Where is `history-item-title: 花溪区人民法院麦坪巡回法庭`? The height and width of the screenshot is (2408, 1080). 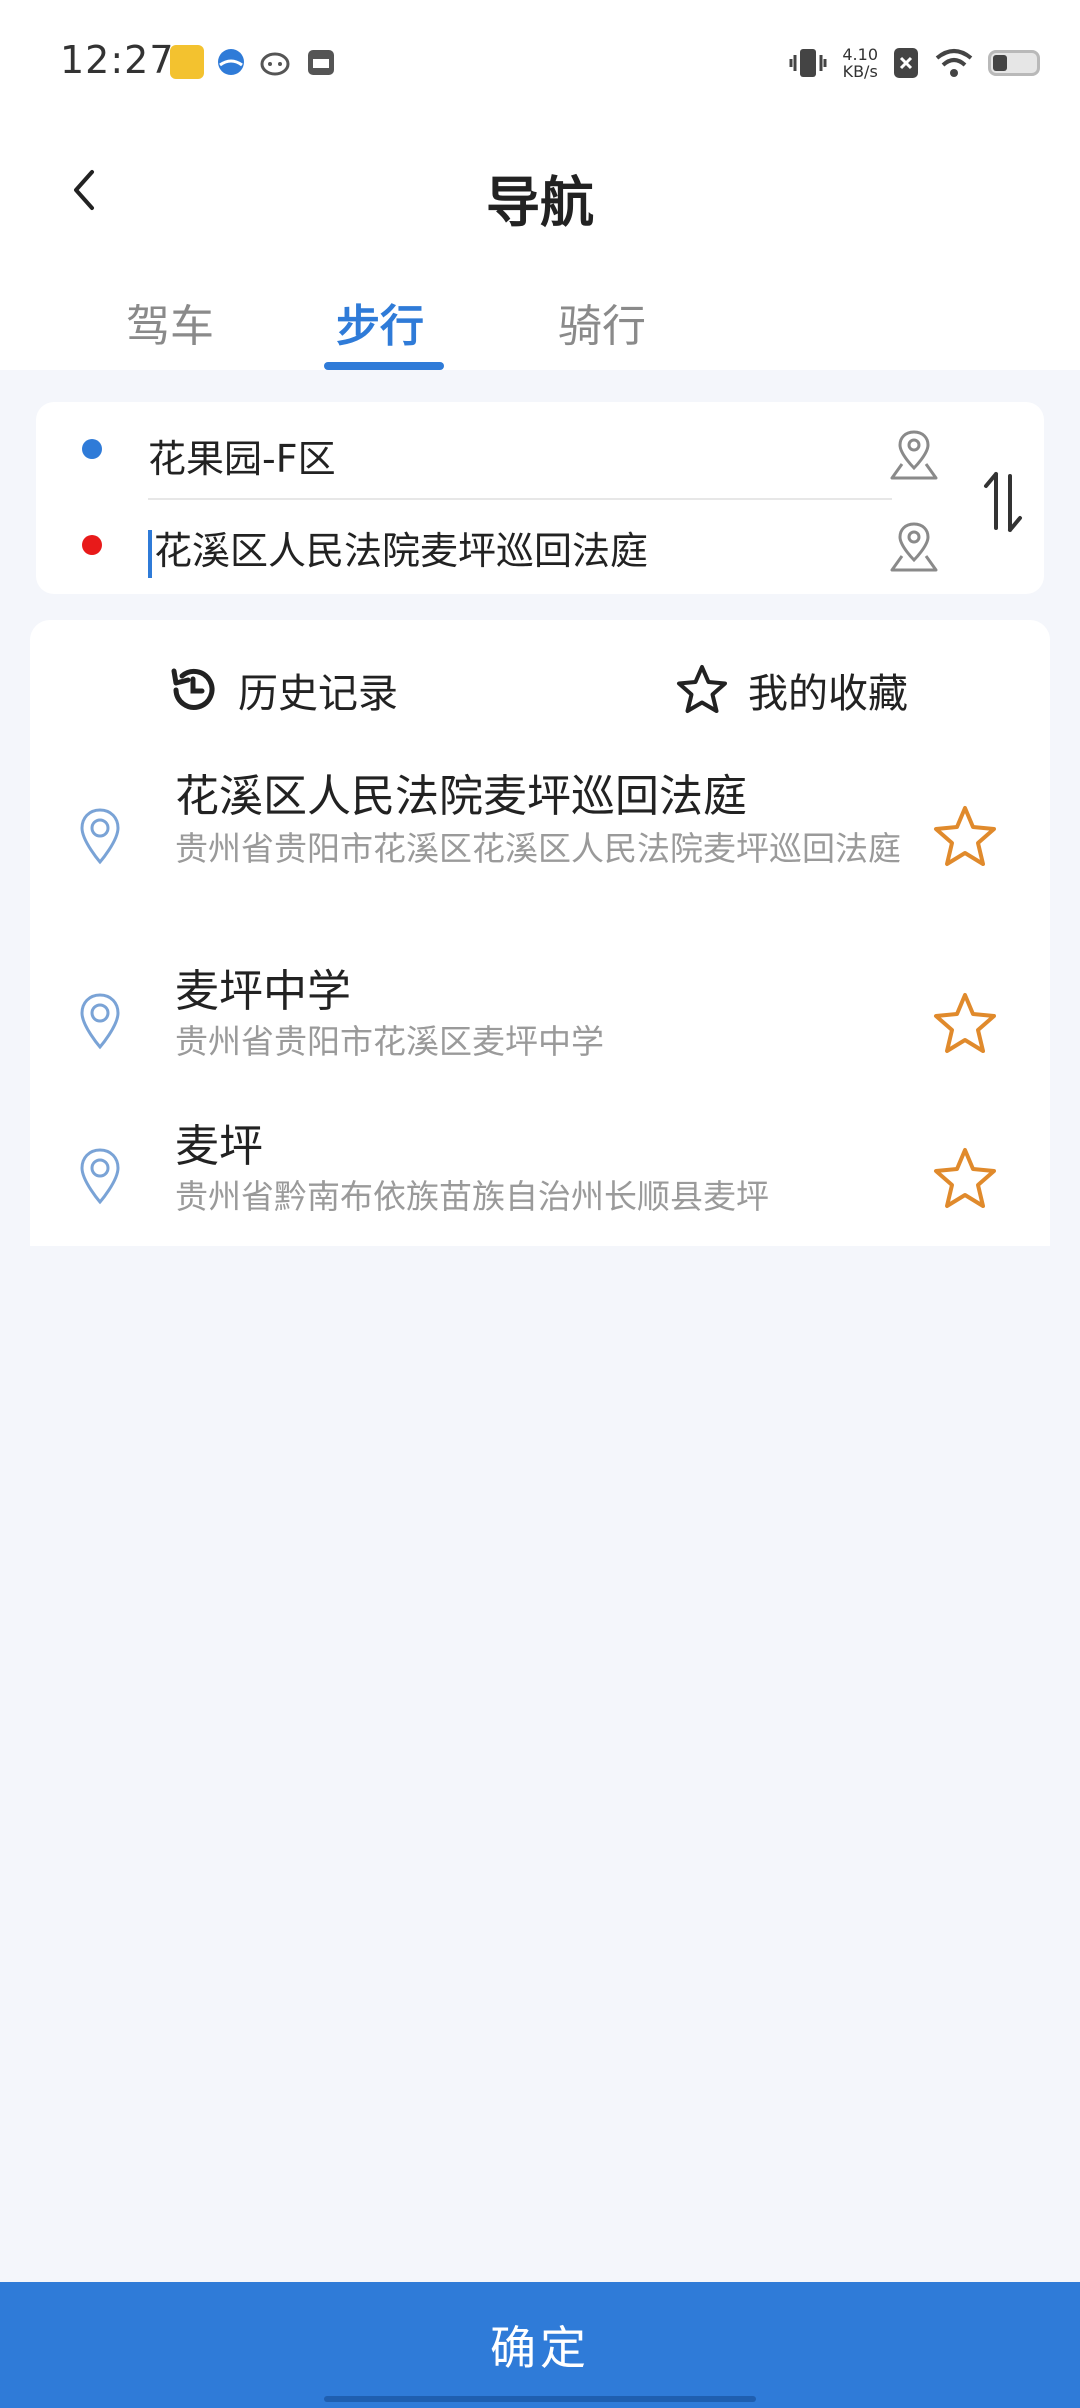
history-item-title: 花溪区人民法院麦坪巡回法庭 is located at coordinates (461, 796).